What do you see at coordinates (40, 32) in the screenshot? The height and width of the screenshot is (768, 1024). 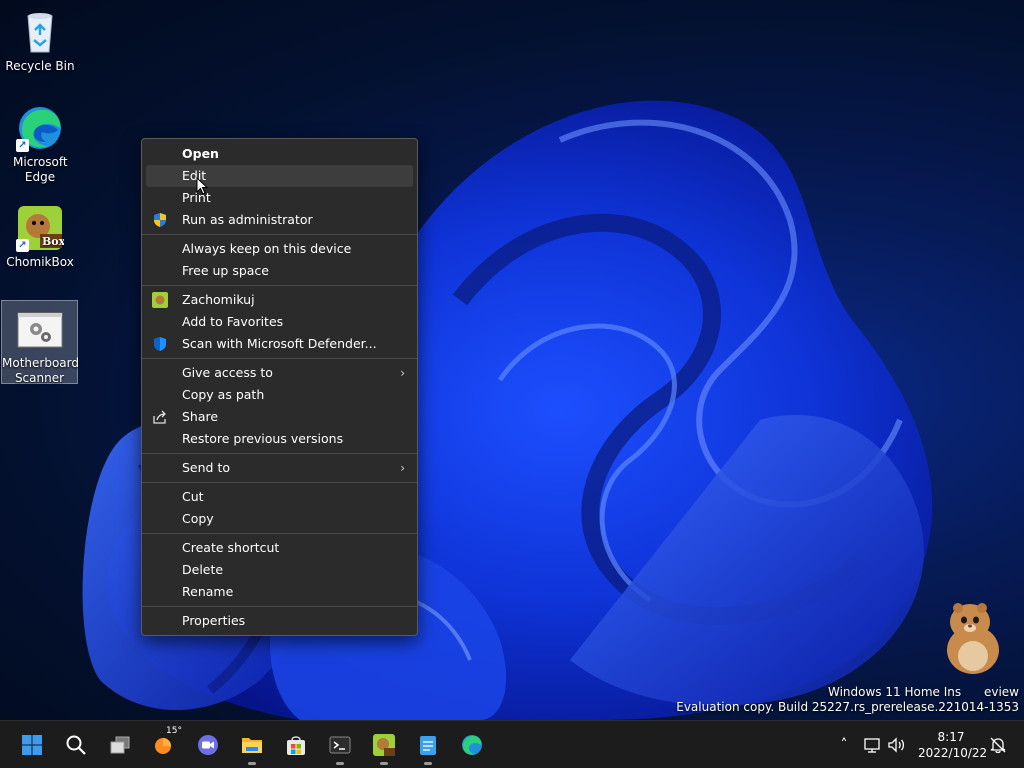 I see `recycle-bin-icon` at bounding box center [40, 32].